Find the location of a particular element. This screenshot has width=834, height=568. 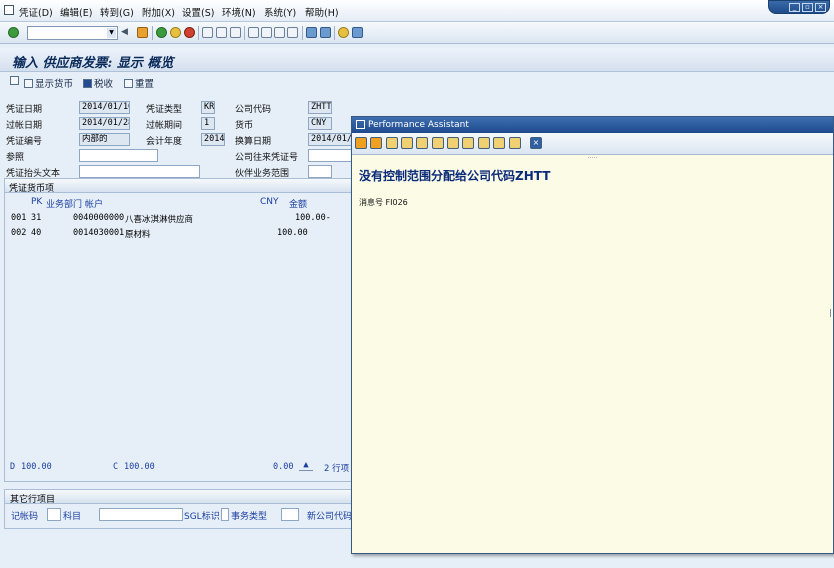

help-icon is located at coordinates (343, 32).